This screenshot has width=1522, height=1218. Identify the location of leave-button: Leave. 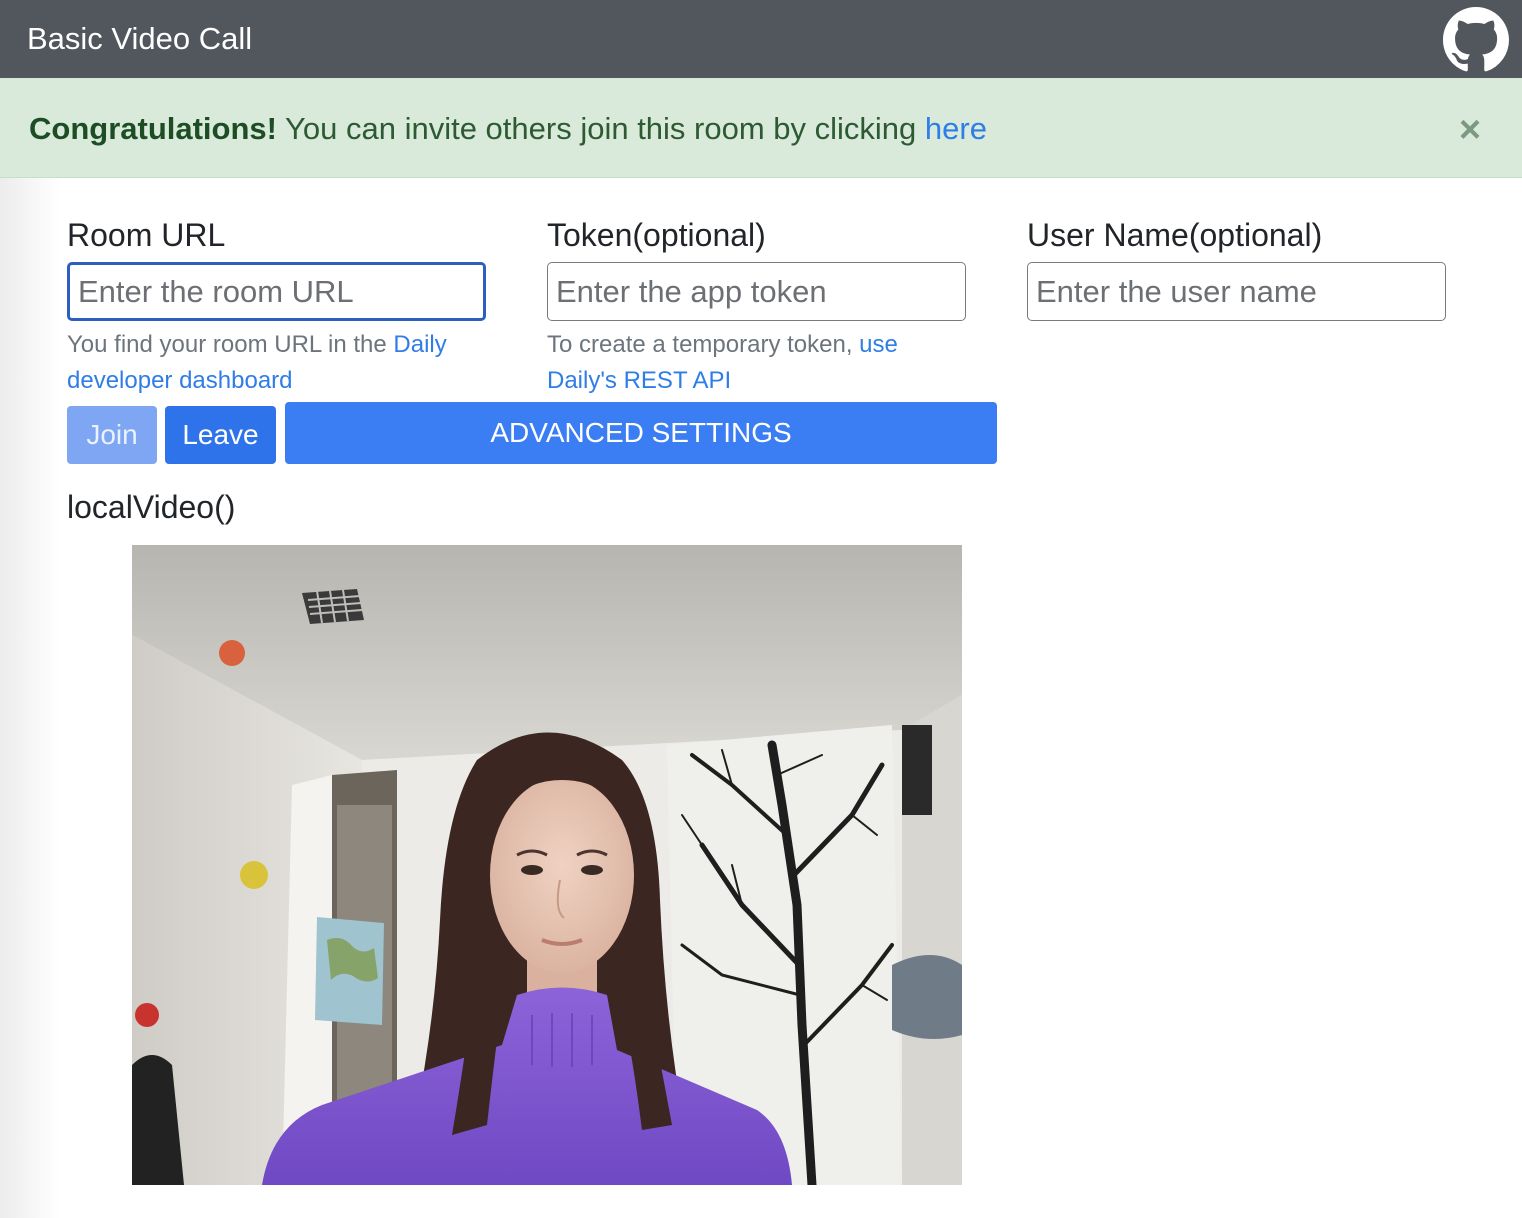
(220, 435).